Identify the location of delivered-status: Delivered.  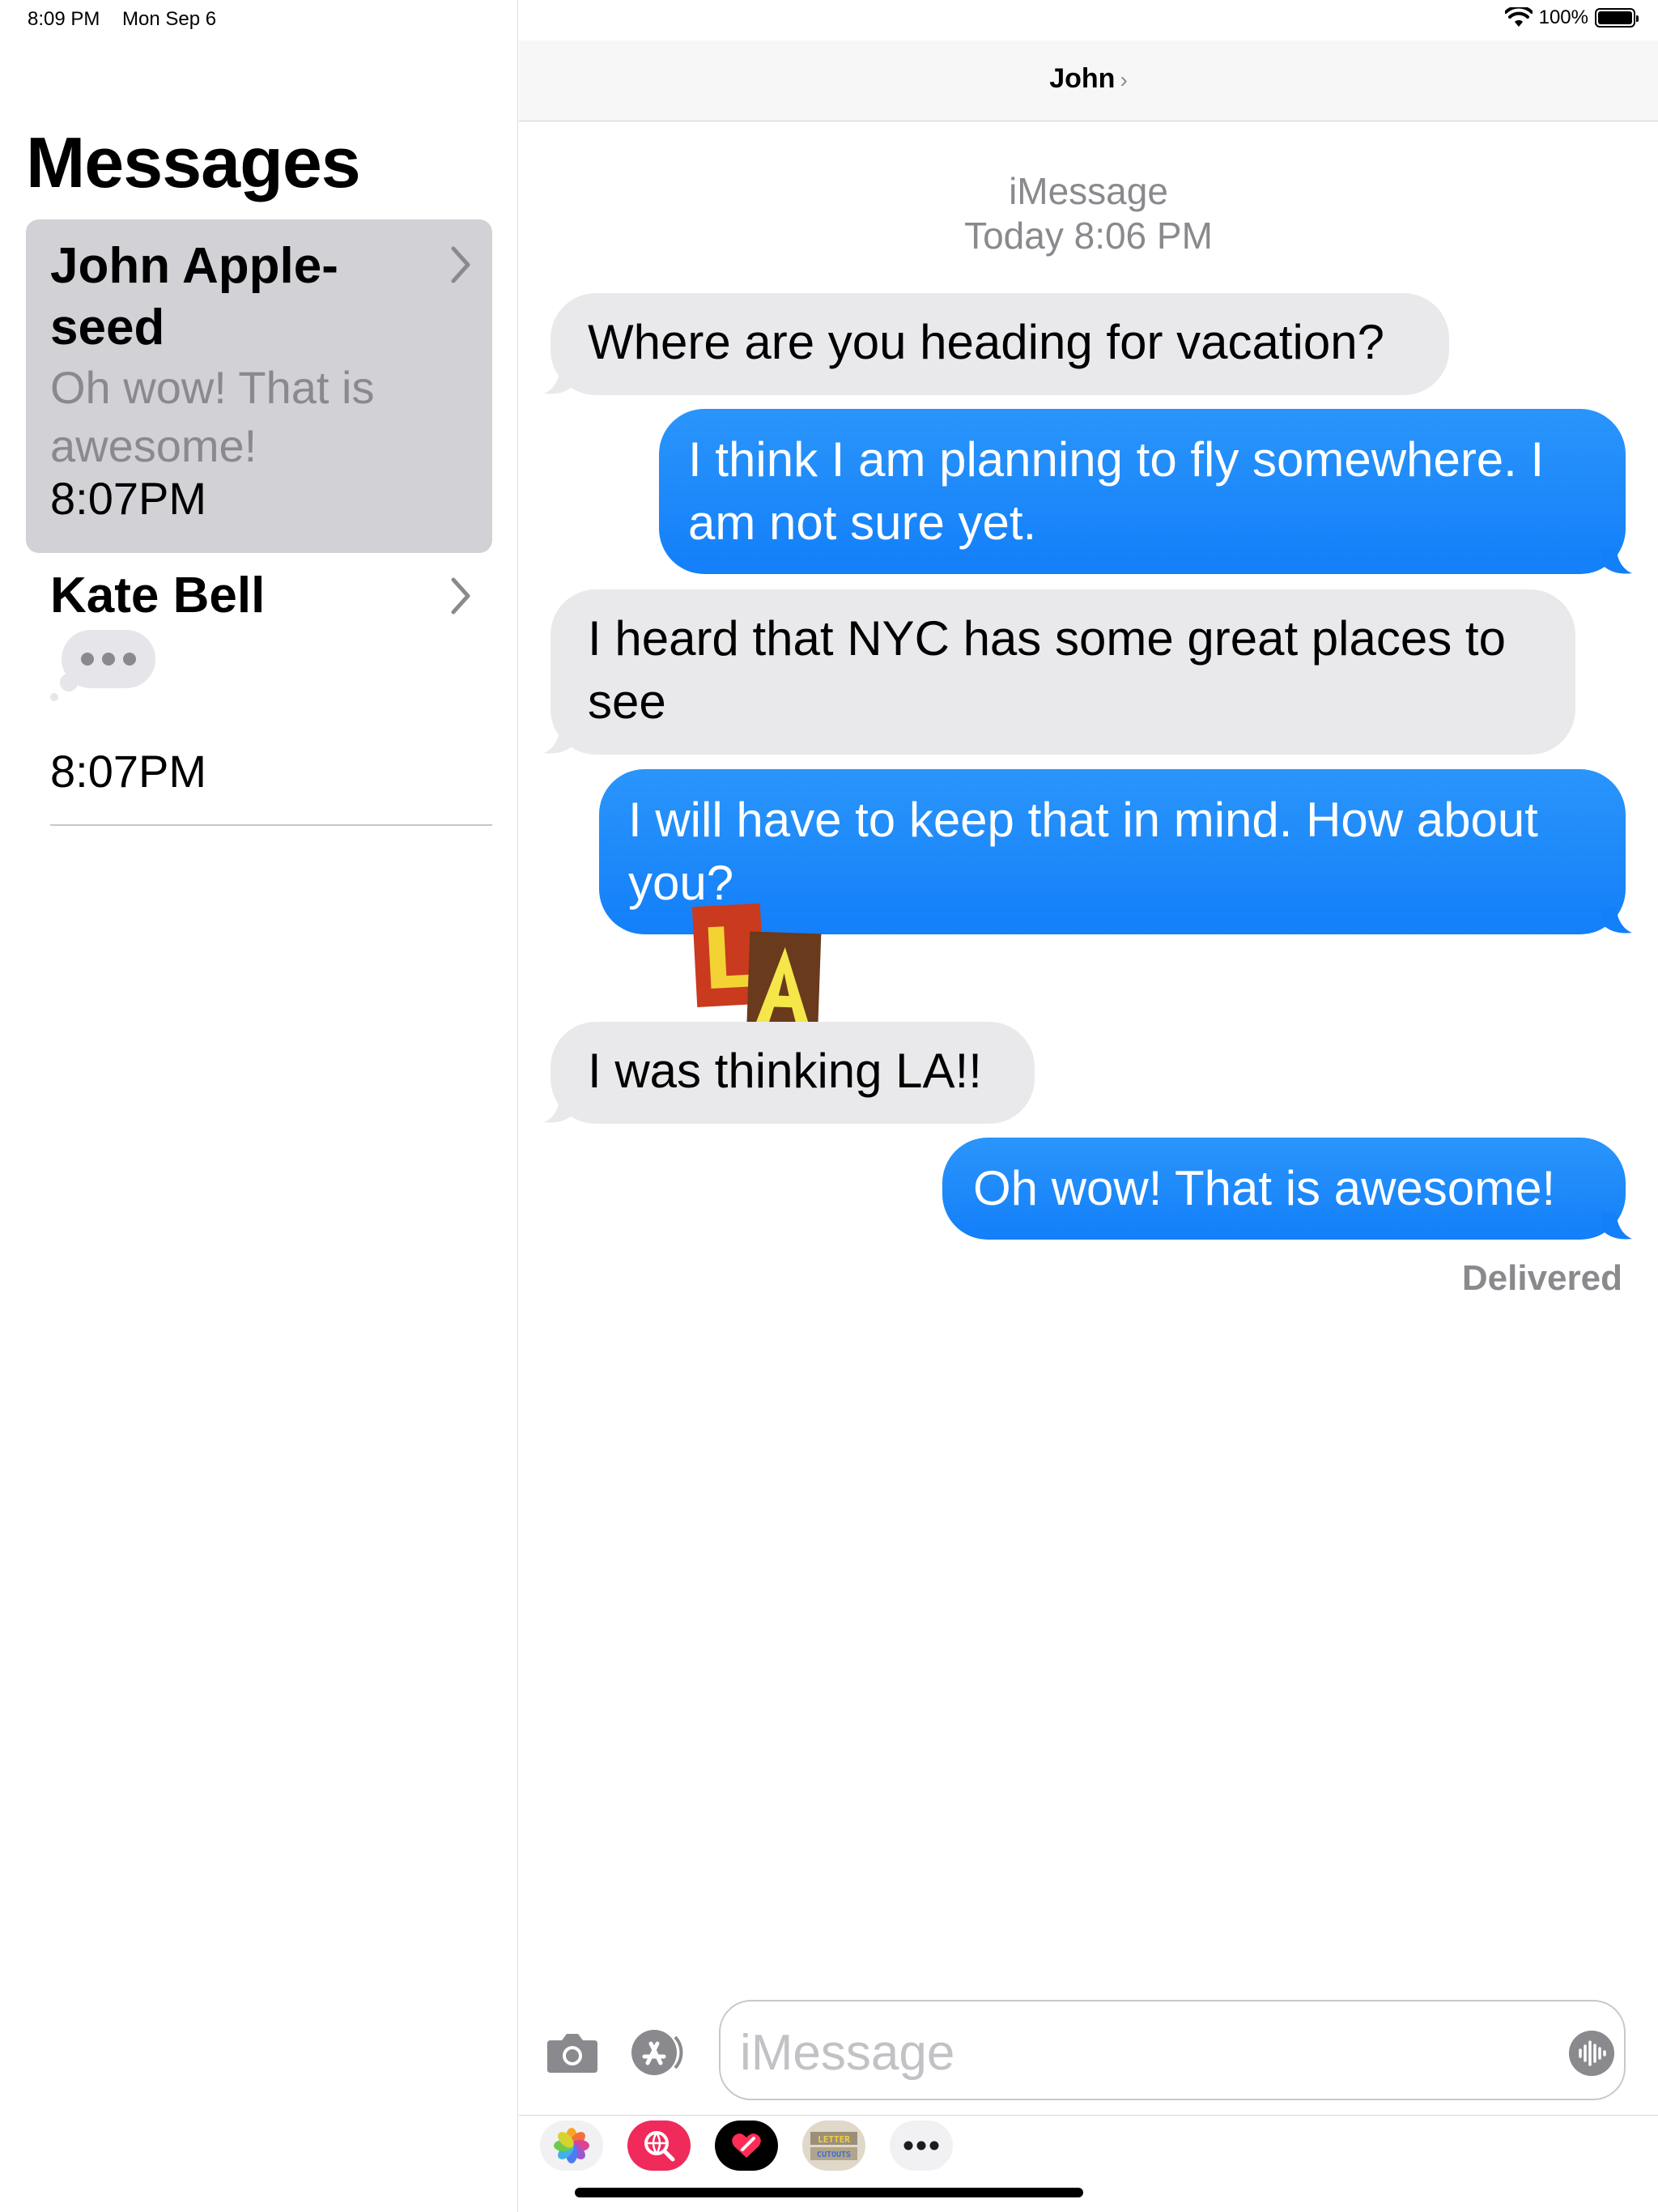
(1541, 1278).